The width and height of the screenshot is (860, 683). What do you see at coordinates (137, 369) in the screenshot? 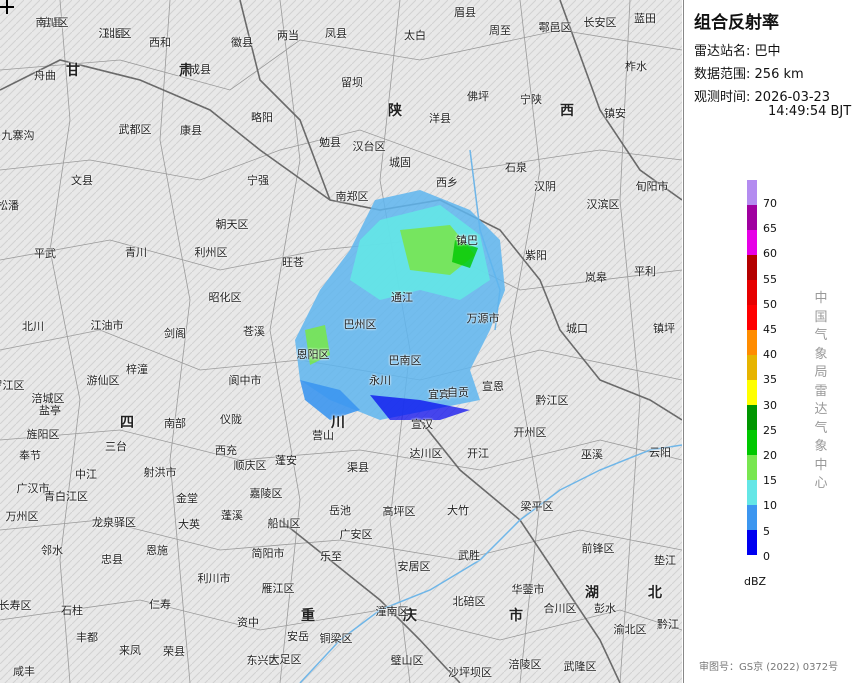
I see `place-label: 梓潼` at bounding box center [137, 369].